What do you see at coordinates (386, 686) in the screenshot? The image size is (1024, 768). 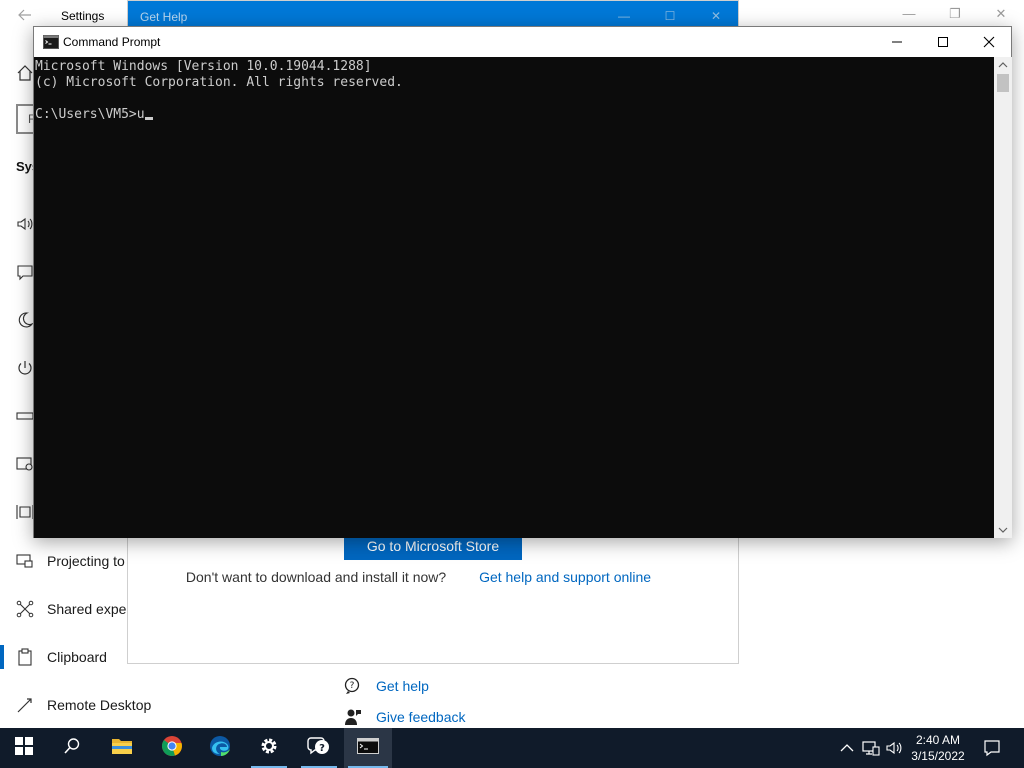 I see `get-help-link: ? Get help` at bounding box center [386, 686].